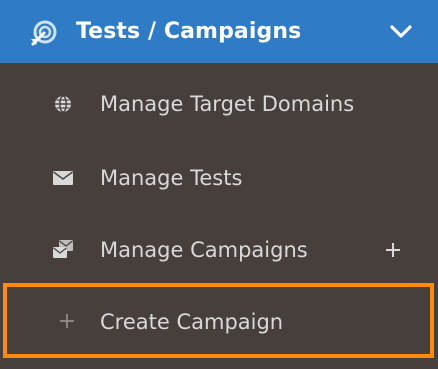  Describe the element at coordinates (63, 249) in the screenshot. I see `campaign-mail-icon` at that location.